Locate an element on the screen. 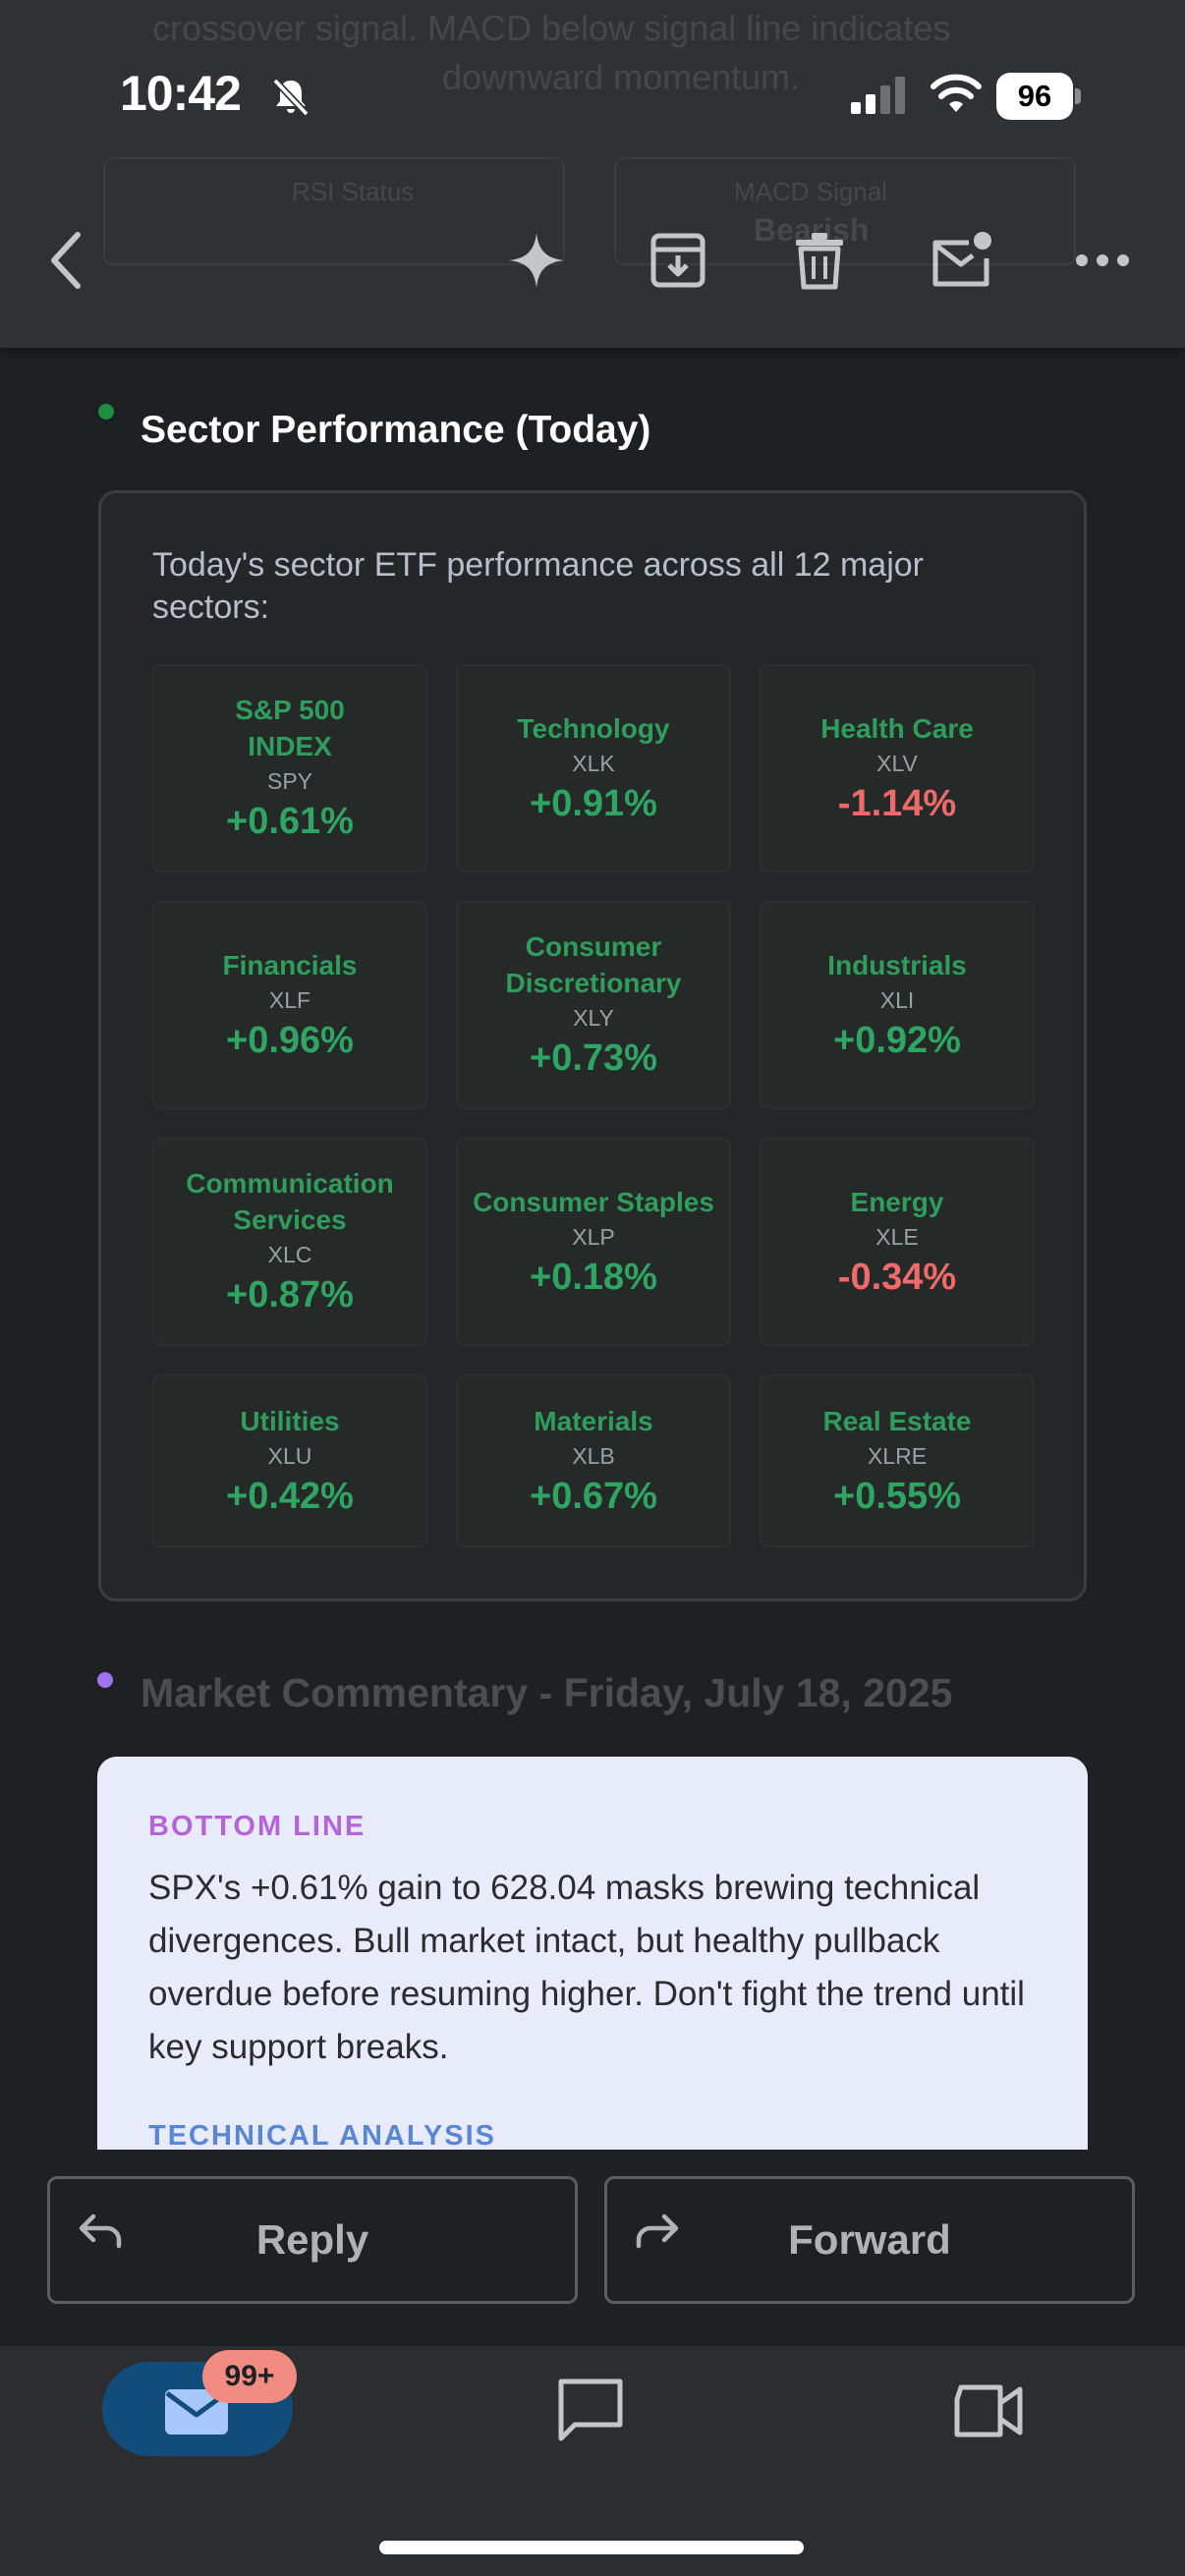  reply-label: Reply is located at coordinates (312, 2239).